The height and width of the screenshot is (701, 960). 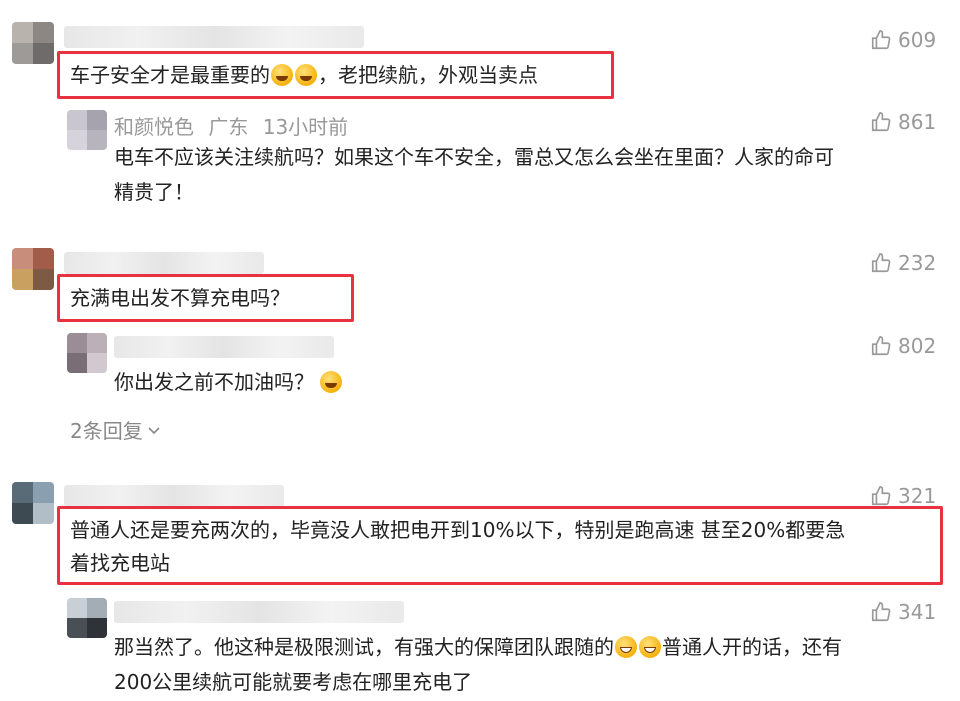 I want to click on comment-text-line2: 200公里续航可能就要考虑在哪里充电了, so click(x=293, y=682).